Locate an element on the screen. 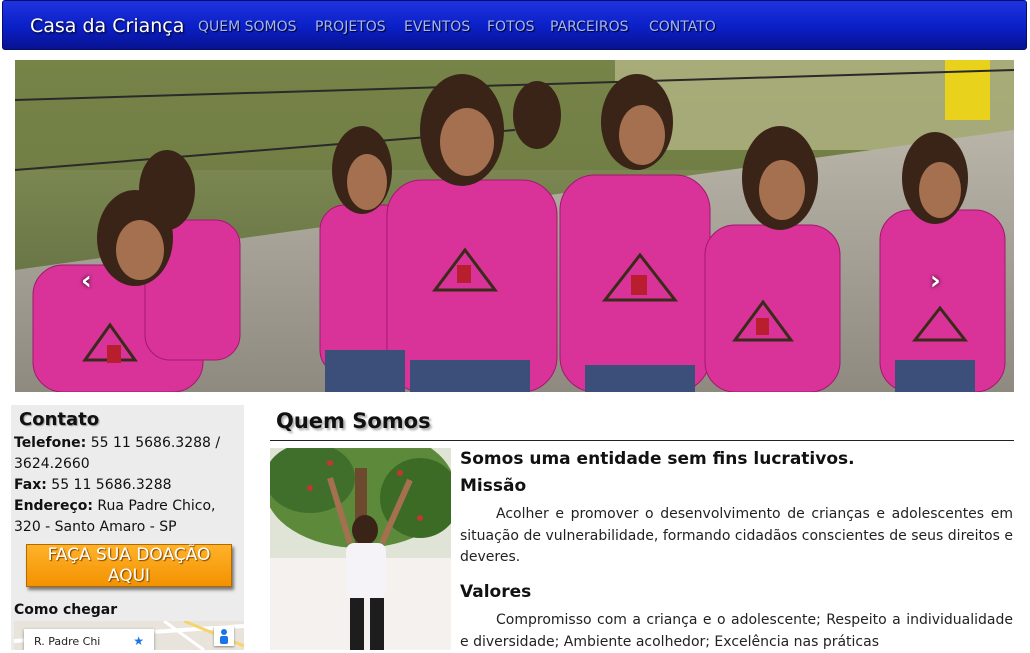 The width and height of the screenshot is (1030, 653). contact-title: Contato is located at coordinates (59, 419).